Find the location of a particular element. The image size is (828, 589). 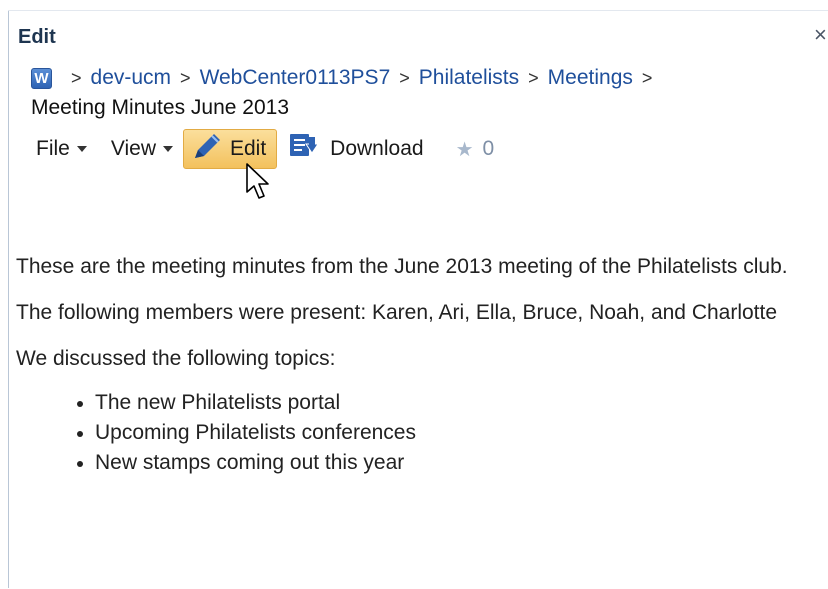

dialog-title: Edit is located at coordinates (37, 37).